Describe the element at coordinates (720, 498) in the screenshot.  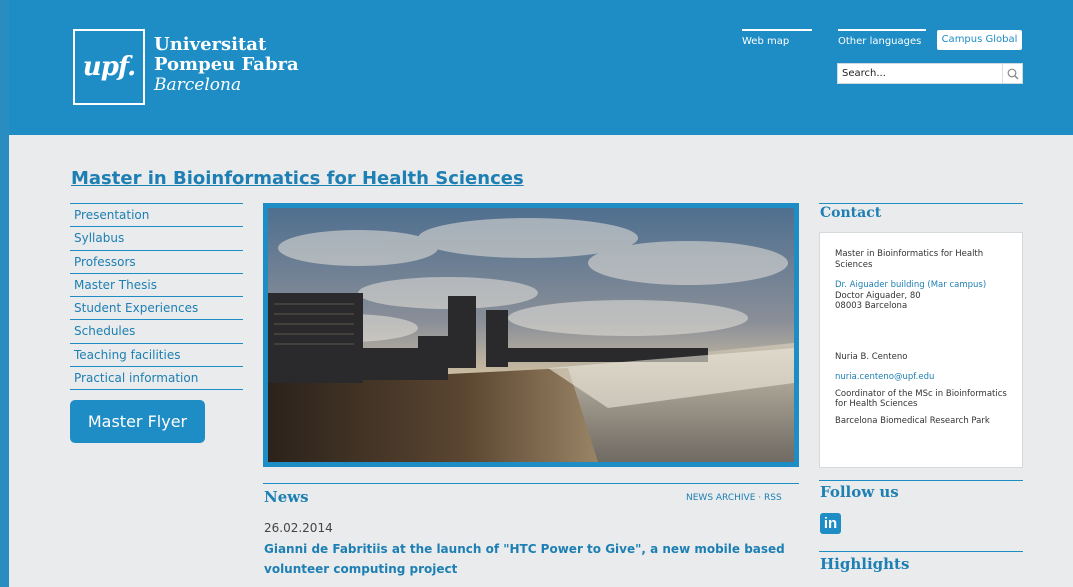
I see `news-archive-link: NEWS ARCHIVE` at that location.